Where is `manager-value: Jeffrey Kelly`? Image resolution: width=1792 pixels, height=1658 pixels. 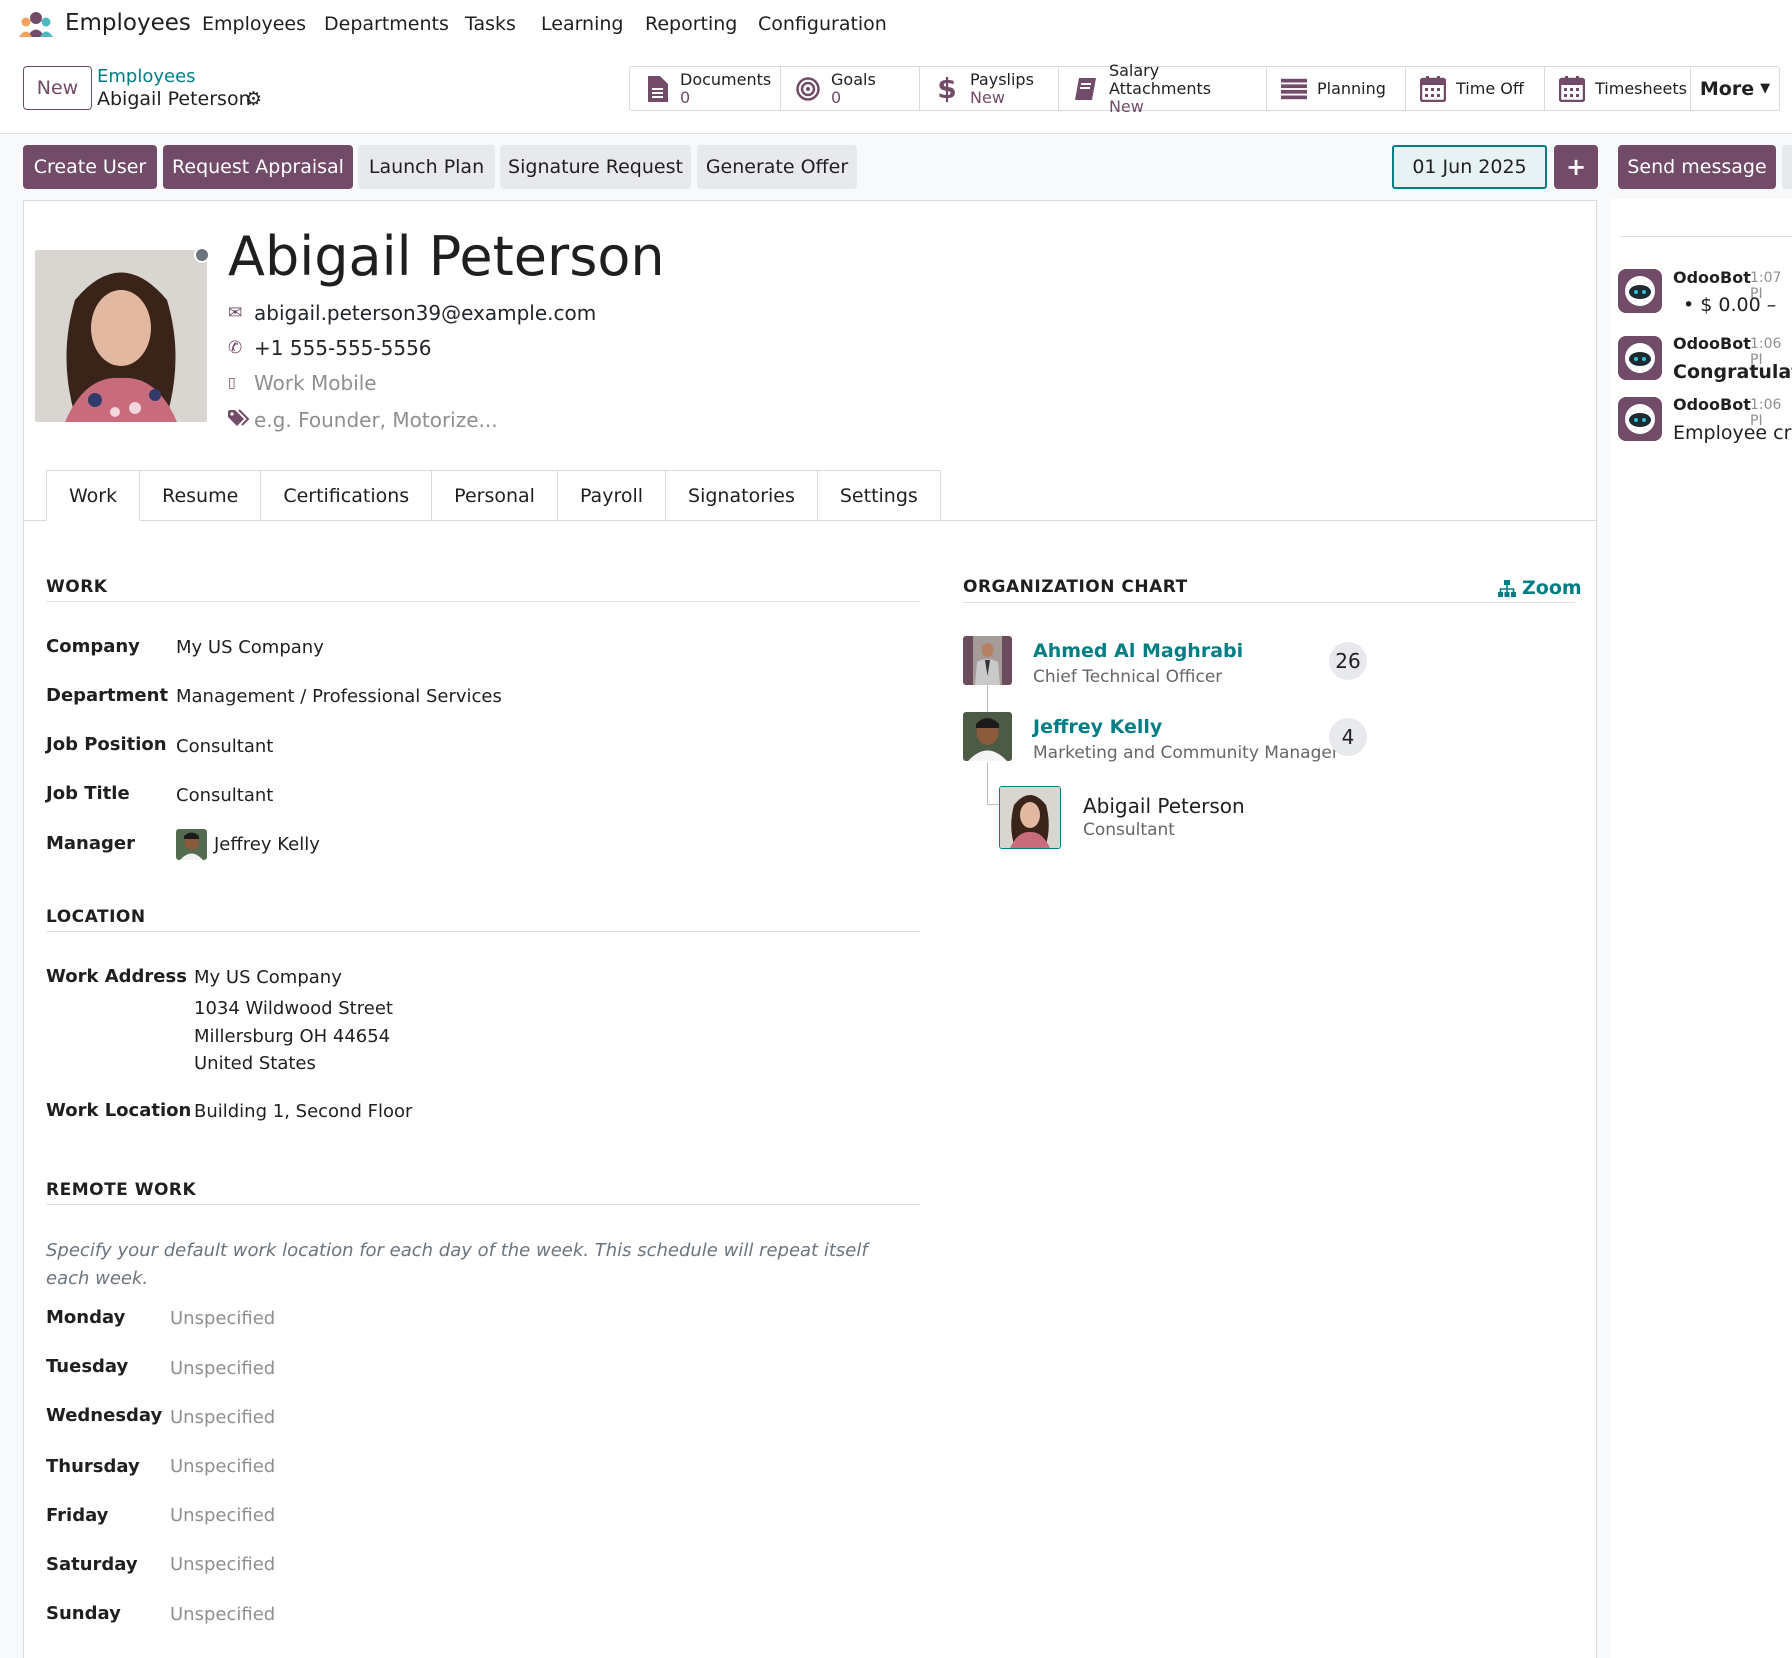
manager-value: Jeffrey Kelly is located at coordinates (267, 844).